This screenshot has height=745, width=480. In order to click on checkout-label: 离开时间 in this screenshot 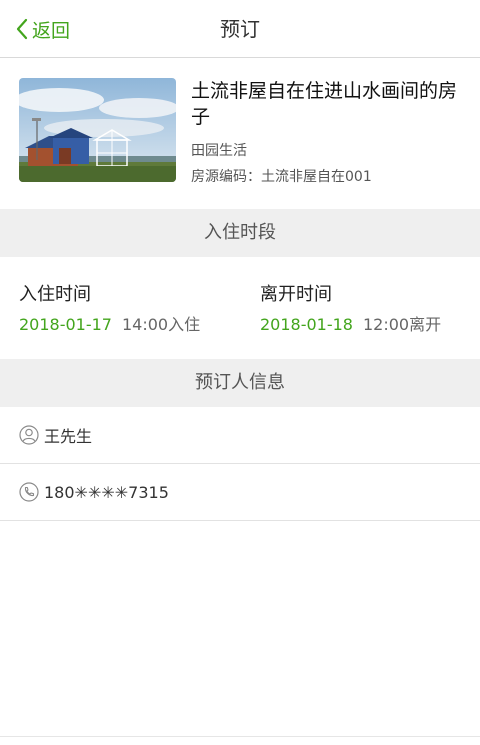, I will do `click(296, 294)`.